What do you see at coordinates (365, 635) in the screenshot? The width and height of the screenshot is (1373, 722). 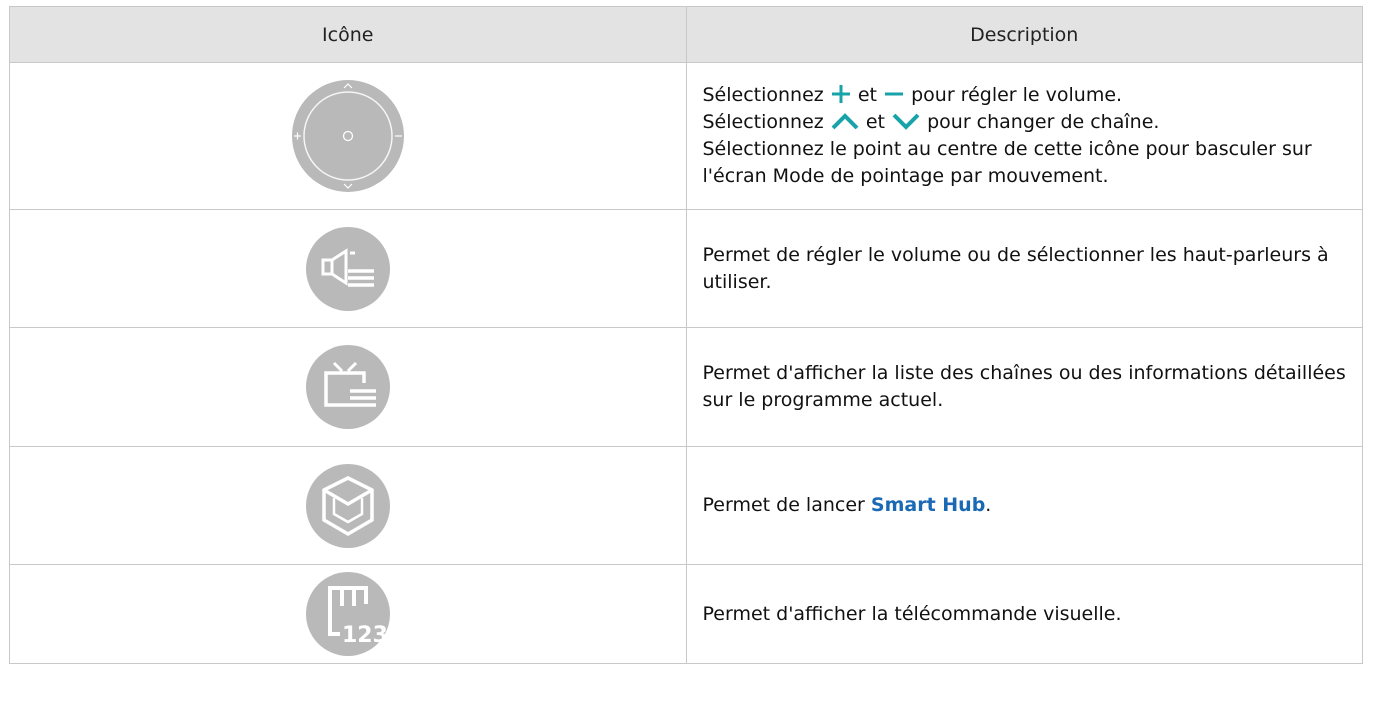 I see `svg-text: 123` at bounding box center [365, 635].